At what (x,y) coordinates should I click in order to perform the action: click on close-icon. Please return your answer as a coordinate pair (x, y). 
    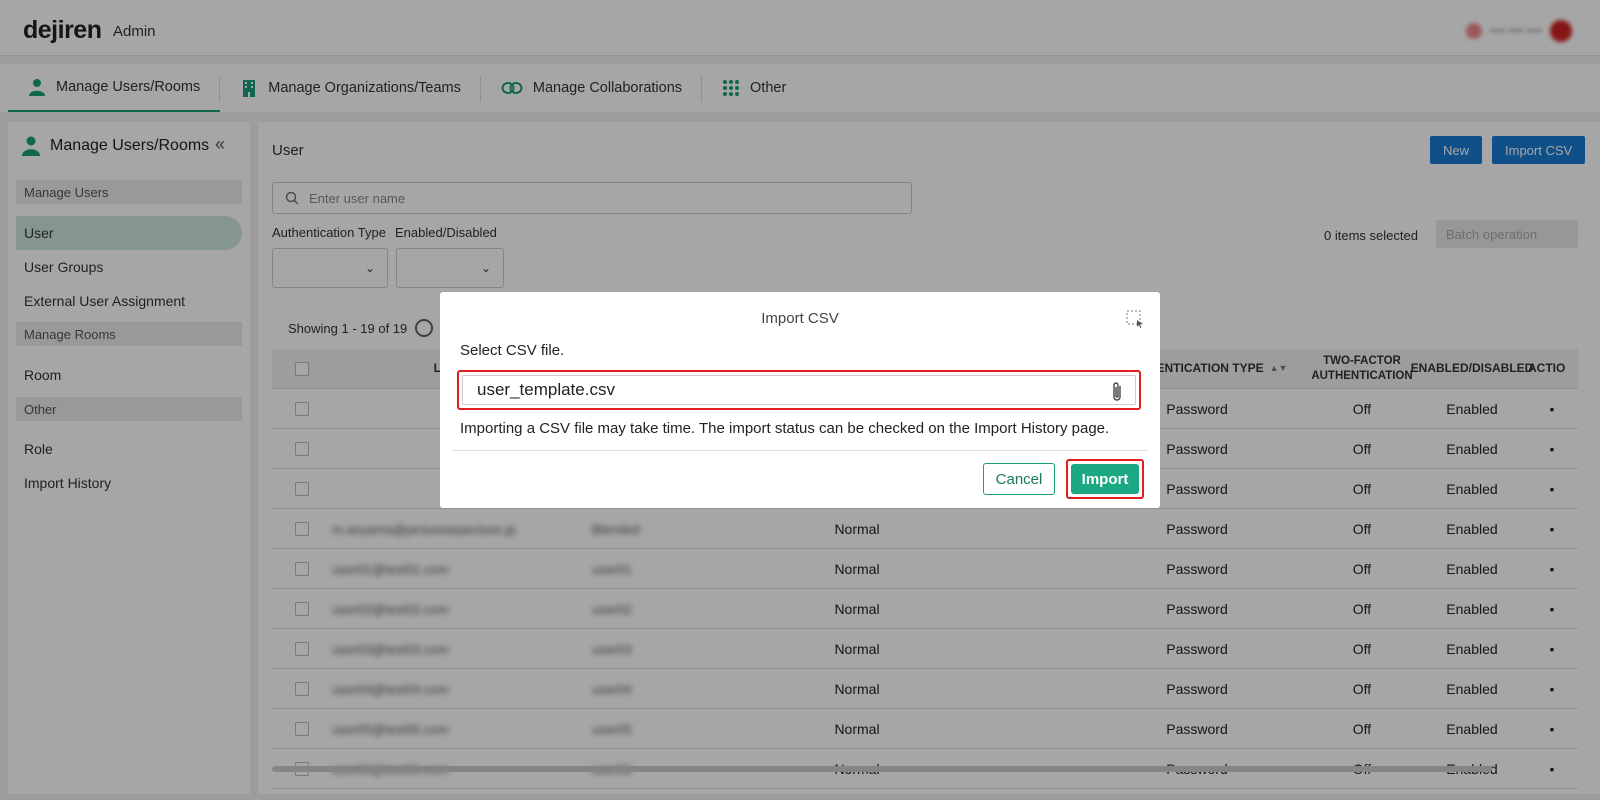
    Looking at the image, I should click on (1135, 319).